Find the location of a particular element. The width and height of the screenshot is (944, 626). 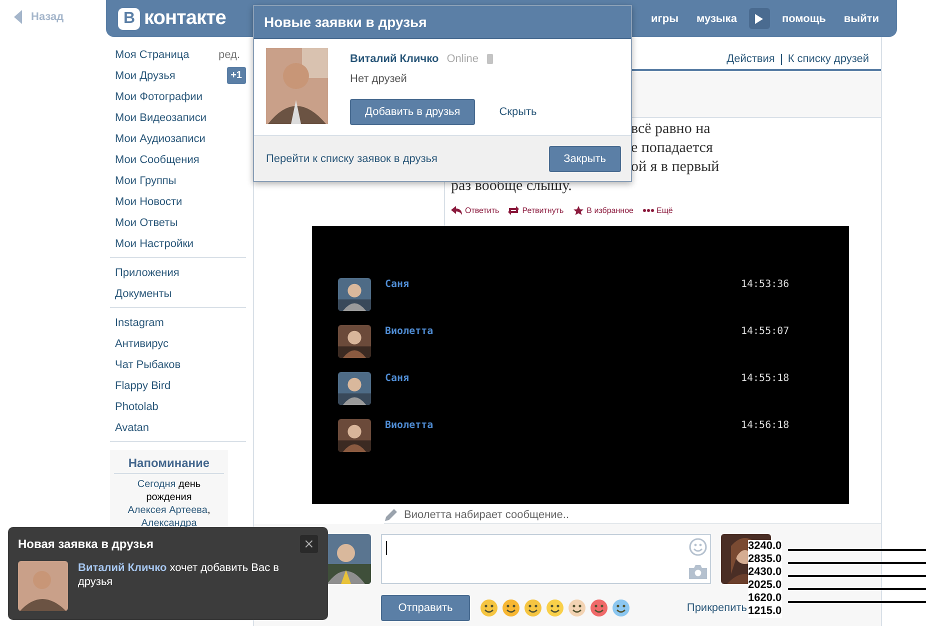

axis-label: 1215.0 is located at coordinates (765, 611).